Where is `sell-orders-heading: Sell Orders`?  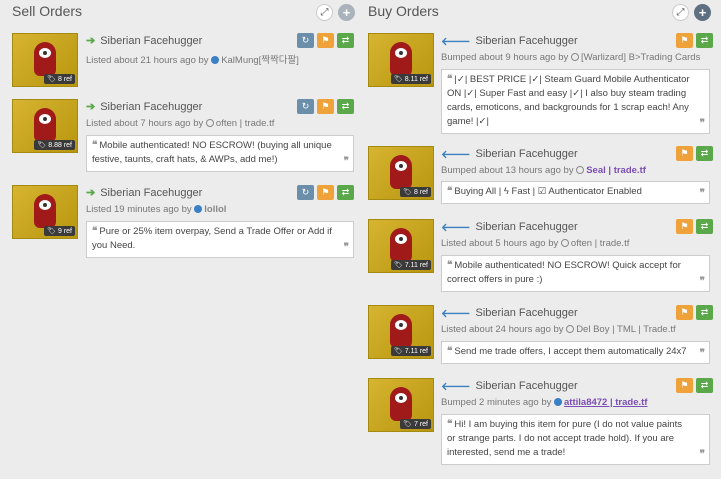 sell-orders-heading: Sell Orders is located at coordinates (47, 11).